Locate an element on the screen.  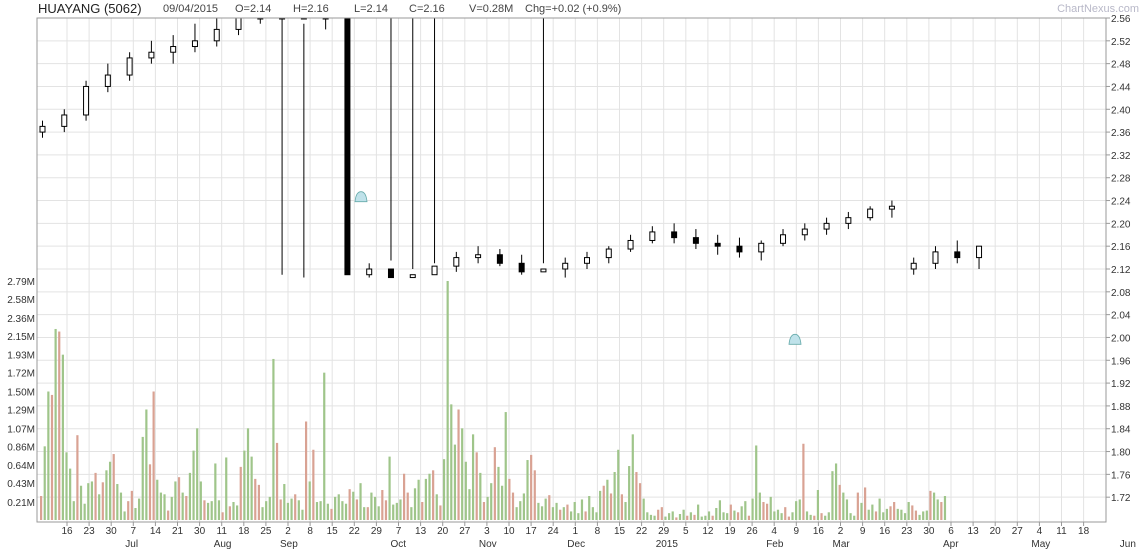
date-tick-label: 5 is located at coordinates (686, 531).